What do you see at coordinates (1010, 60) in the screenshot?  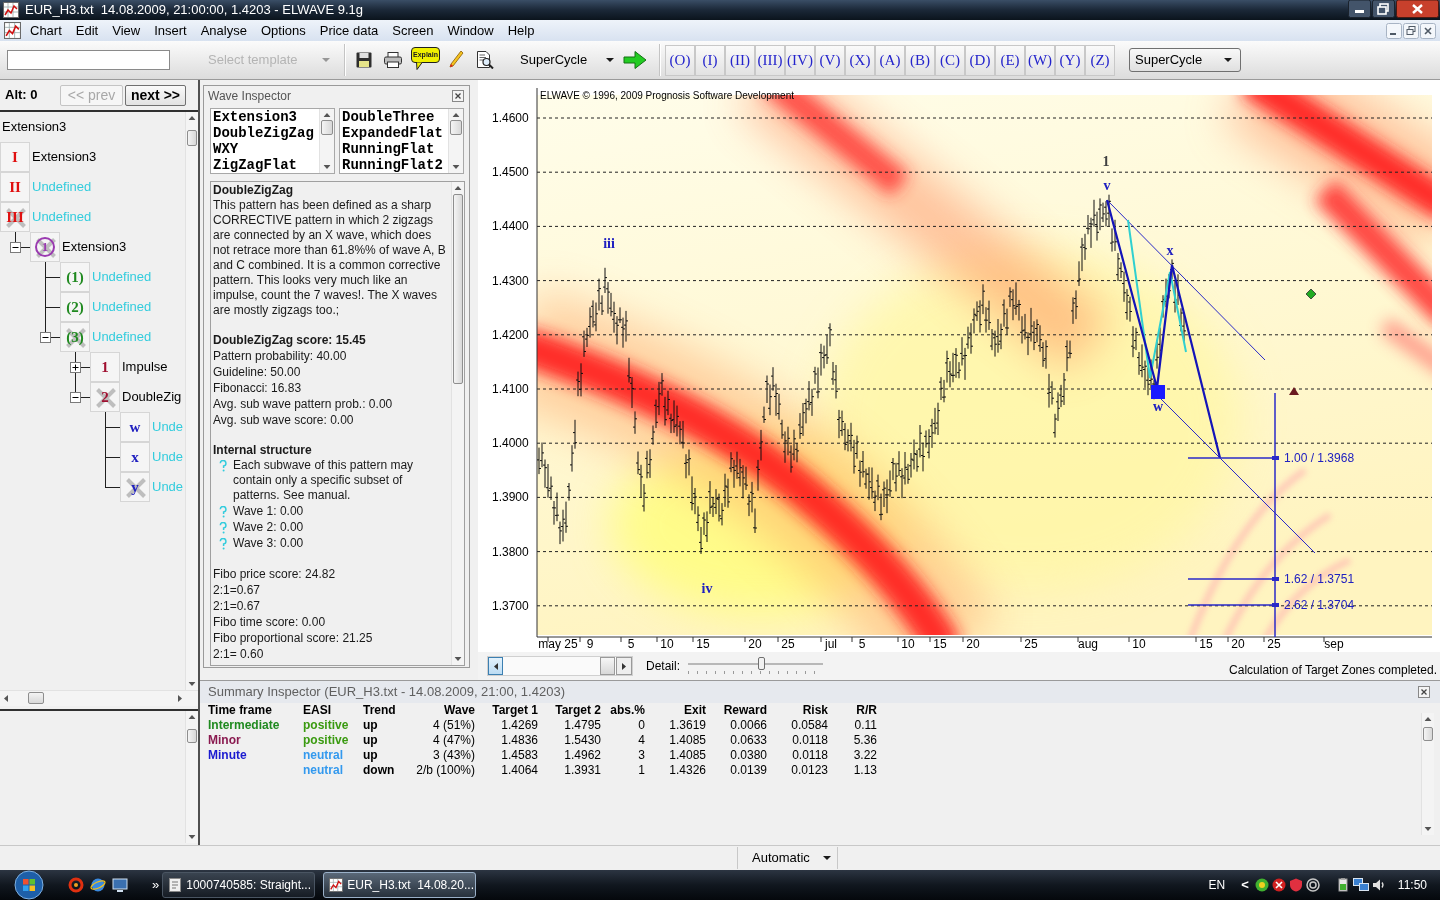 I see `wave-degree-button: (E)` at bounding box center [1010, 60].